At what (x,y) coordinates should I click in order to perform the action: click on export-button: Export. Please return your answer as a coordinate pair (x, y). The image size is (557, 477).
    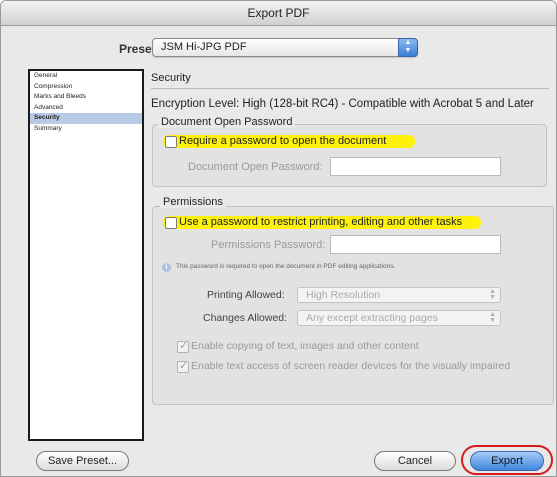
    Looking at the image, I should click on (507, 461).